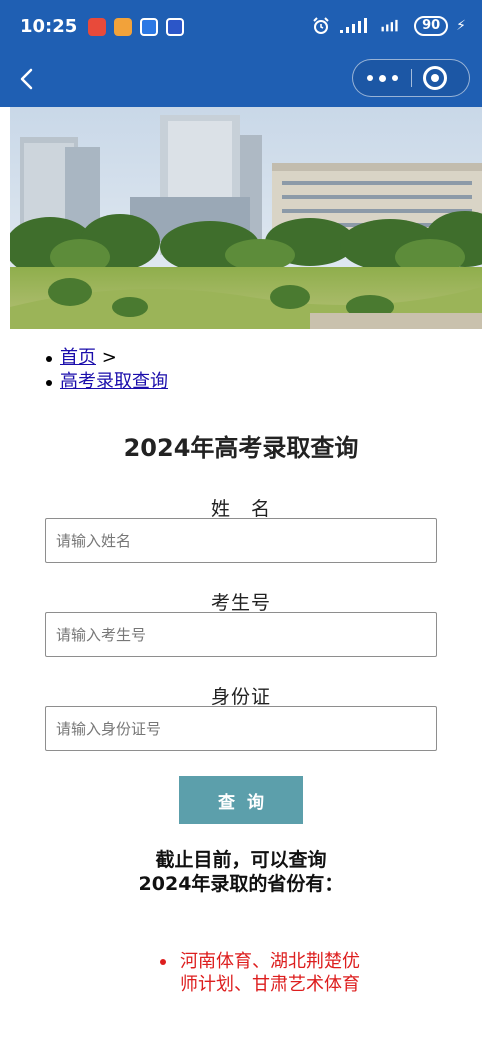 This screenshot has width=482, height=1040. I want to click on breadcrumb-item: 高考录取查询, so click(106, 382).